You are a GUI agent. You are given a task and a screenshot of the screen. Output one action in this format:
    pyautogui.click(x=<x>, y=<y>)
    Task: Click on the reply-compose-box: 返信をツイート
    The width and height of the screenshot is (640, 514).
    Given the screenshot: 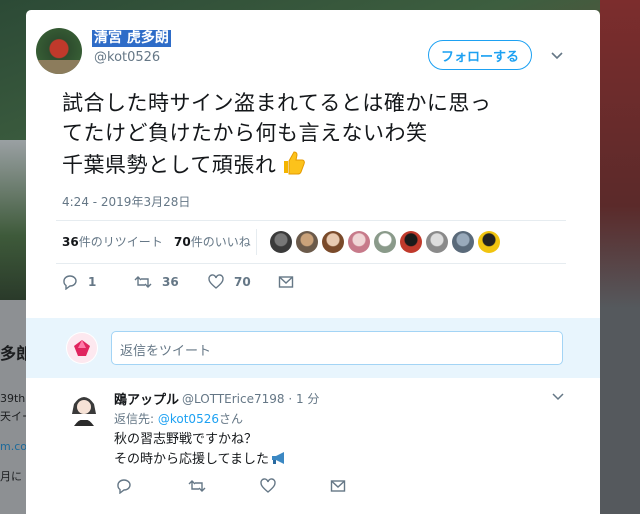 What is the action you would take?
    pyautogui.click(x=313, y=348)
    